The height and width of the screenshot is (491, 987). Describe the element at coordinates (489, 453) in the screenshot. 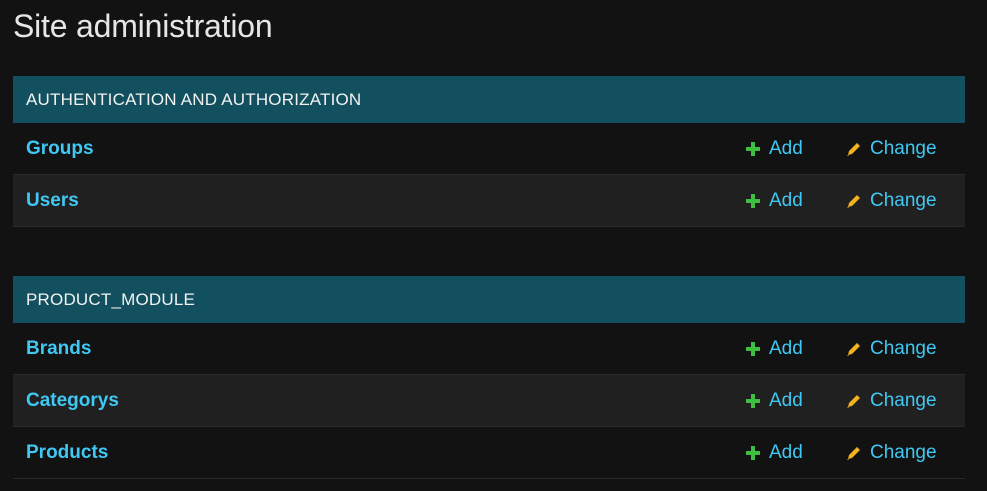

I see `model-row-products: Products Add Change` at that location.